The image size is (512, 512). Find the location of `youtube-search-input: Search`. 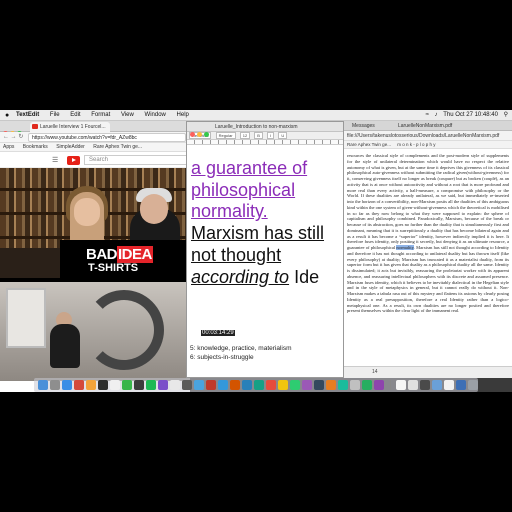

youtube-search-input: Search is located at coordinates (137, 160).